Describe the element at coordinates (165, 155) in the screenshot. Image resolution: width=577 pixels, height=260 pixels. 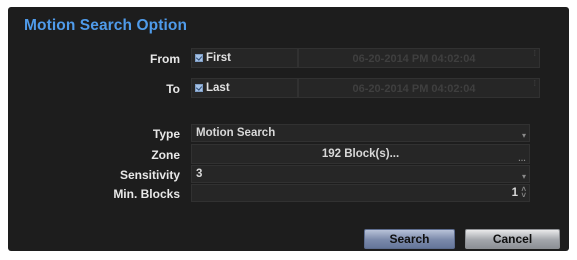
I see `zone-label: Zone` at that location.